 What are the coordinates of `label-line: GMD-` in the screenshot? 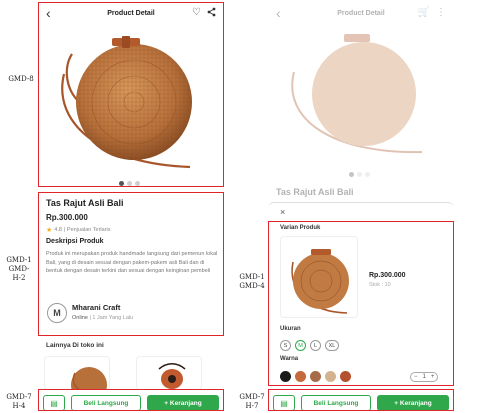 It's located at (19, 269).